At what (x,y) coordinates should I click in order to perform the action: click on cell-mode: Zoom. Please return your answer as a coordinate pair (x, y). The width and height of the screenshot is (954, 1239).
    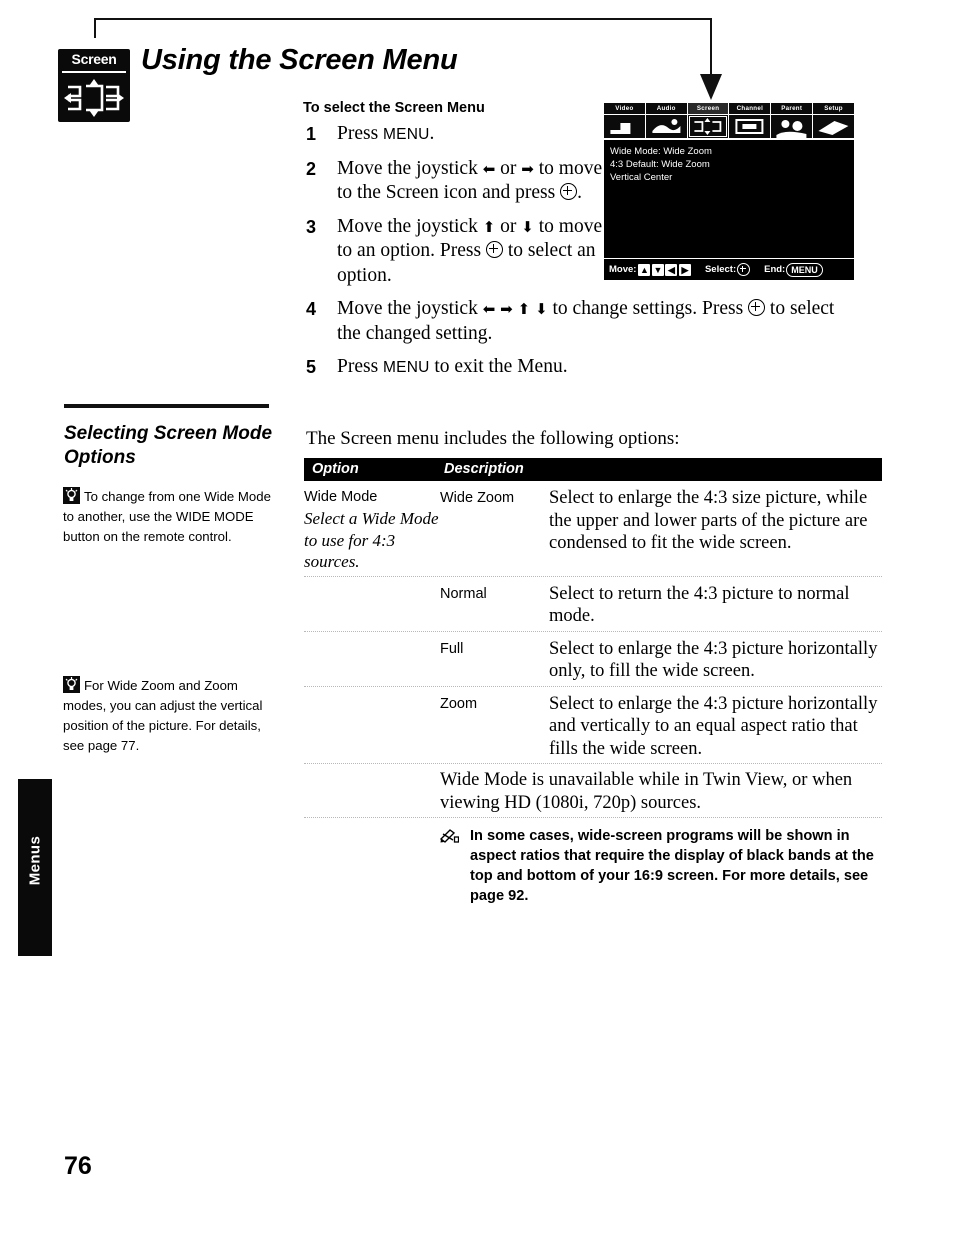
    Looking at the image, I should click on (459, 703).